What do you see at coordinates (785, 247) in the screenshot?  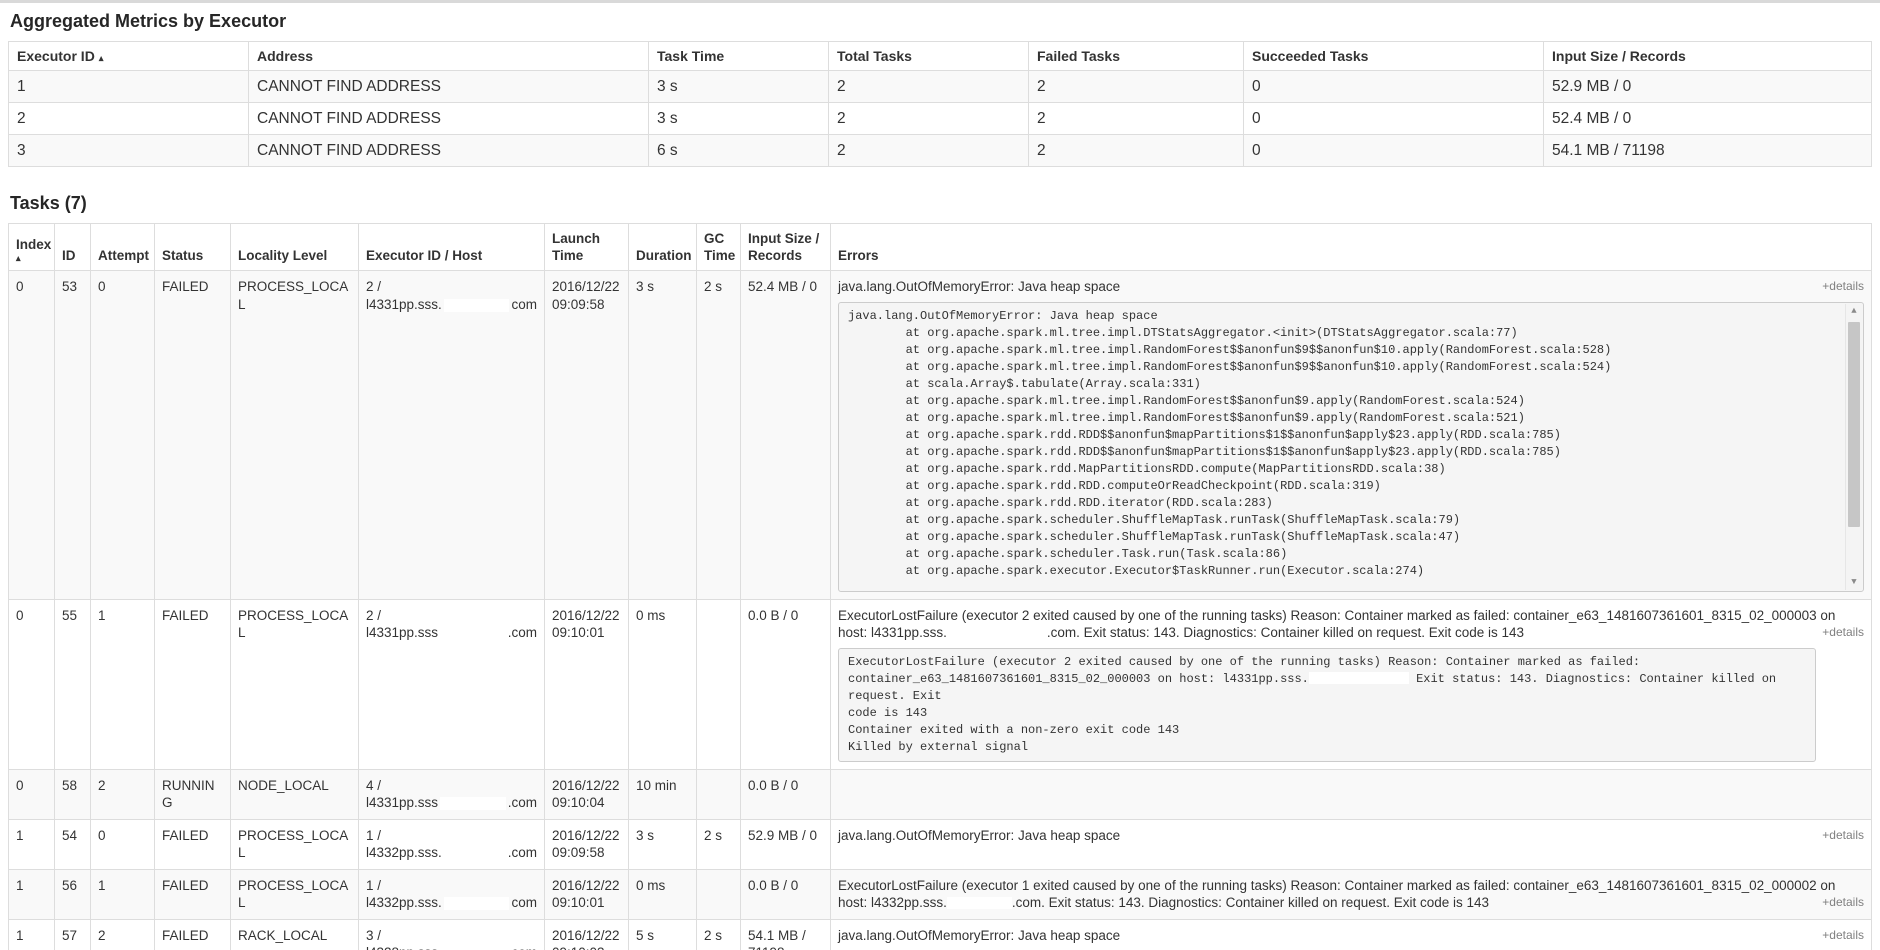 I see `tasks-col-header-input-size-records: Input Size / Records` at bounding box center [785, 247].